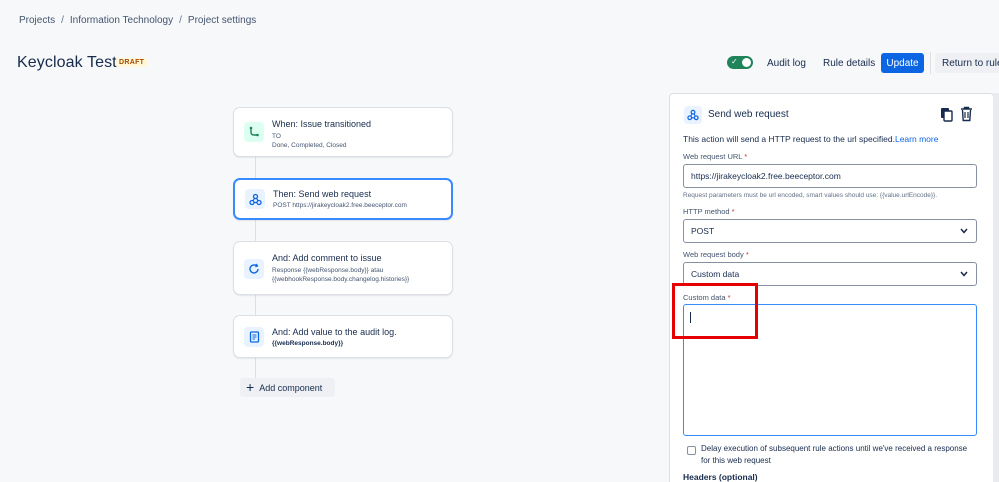 The image size is (999, 482). Describe the element at coordinates (37, 20) in the screenshot. I see `breadcrumb-projects: Projects` at that location.